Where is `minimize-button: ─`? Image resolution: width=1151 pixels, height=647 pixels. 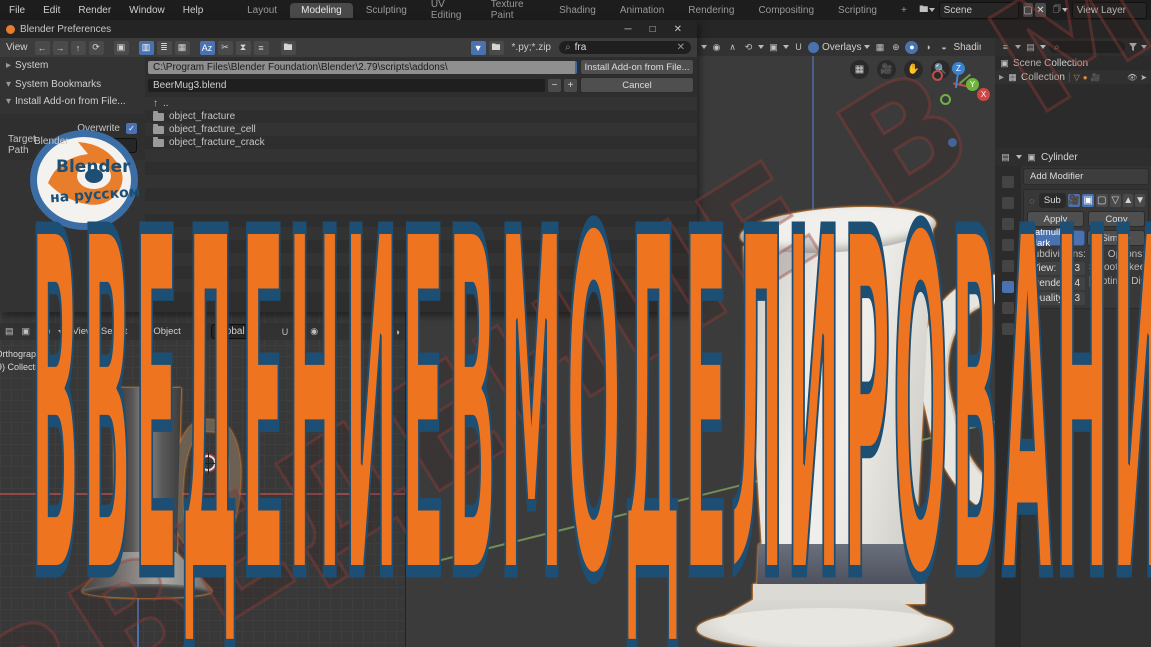
minimize-button: ─ is located at coordinates (627, 29).